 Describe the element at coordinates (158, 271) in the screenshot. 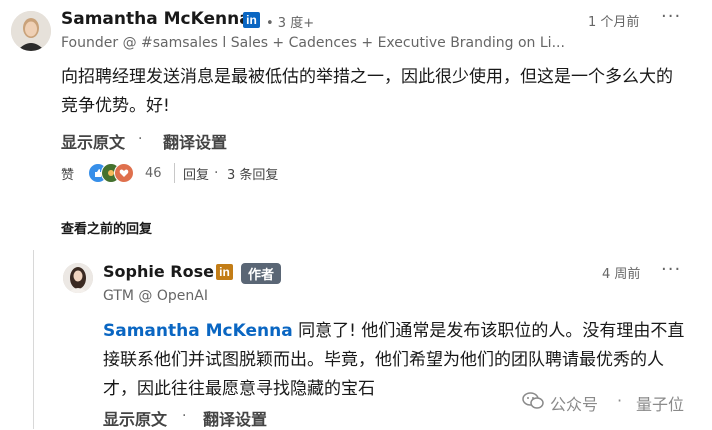

I see `reply-author-name: Sophie Rose` at that location.